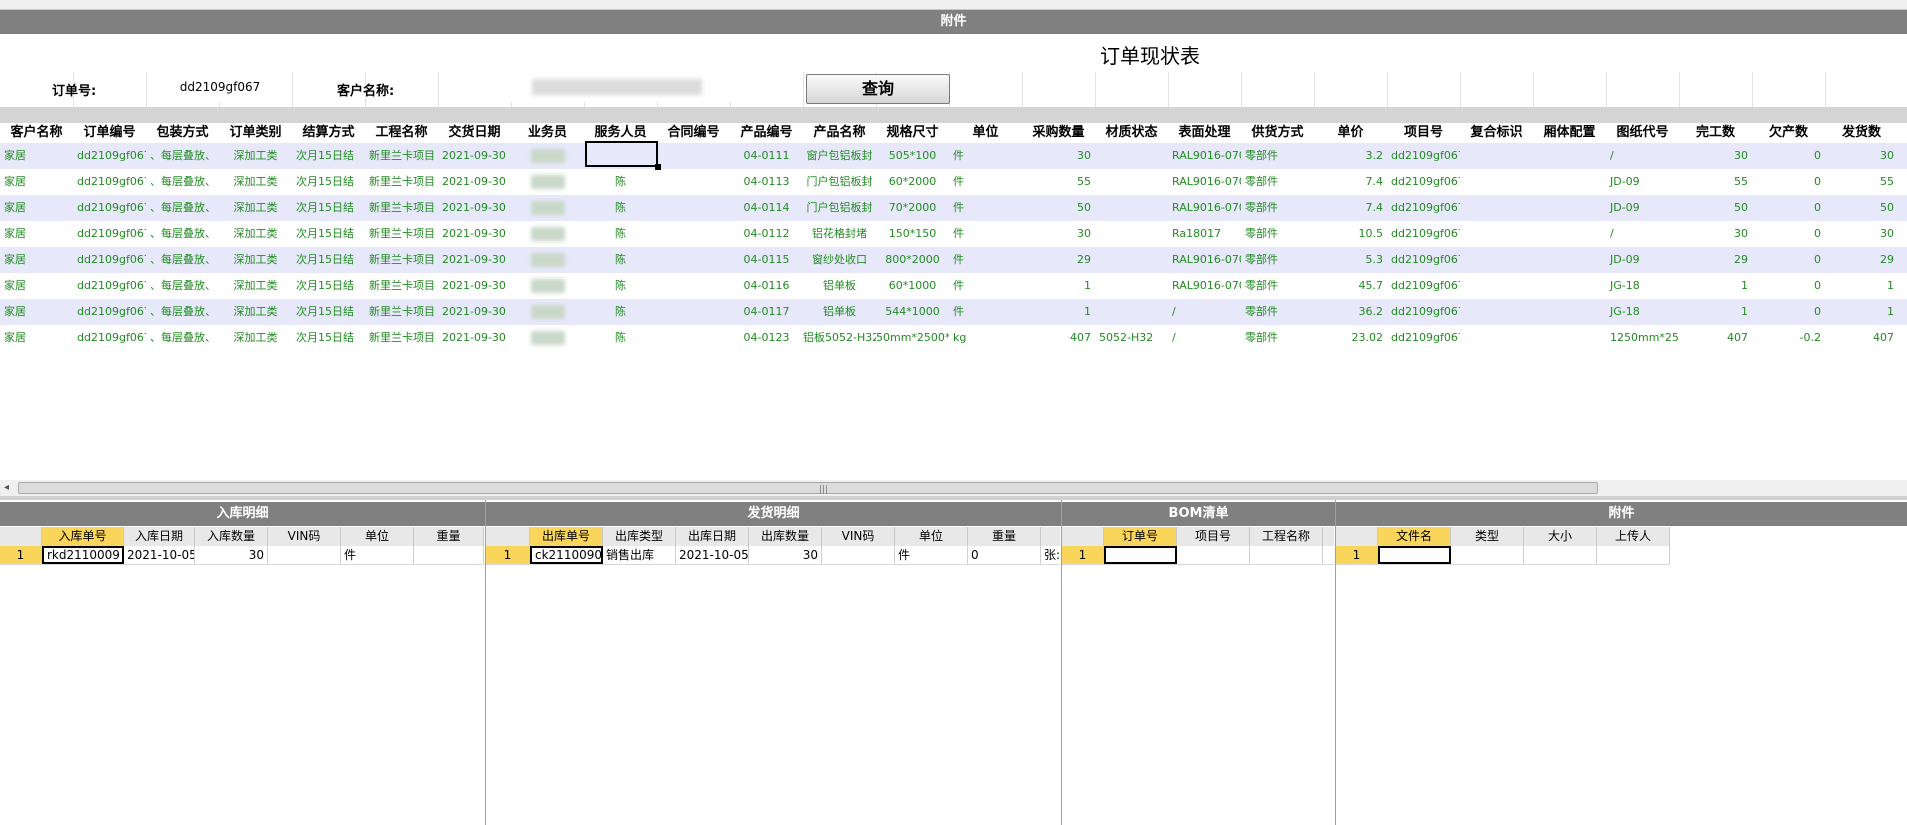 Image resolution: width=1907 pixels, height=825 pixels. Describe the element at coordinates (912, 312) in the screenshot. I see `grid-cell-spec: 544*1000` at that location.